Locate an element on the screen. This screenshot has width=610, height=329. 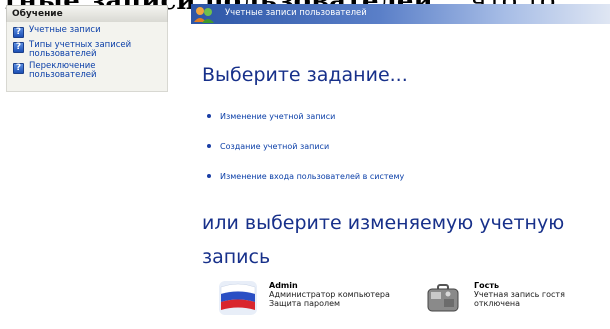
learn-item-account-types: ? Типы учетных записей пользователей is located at coordinates (88, 50).